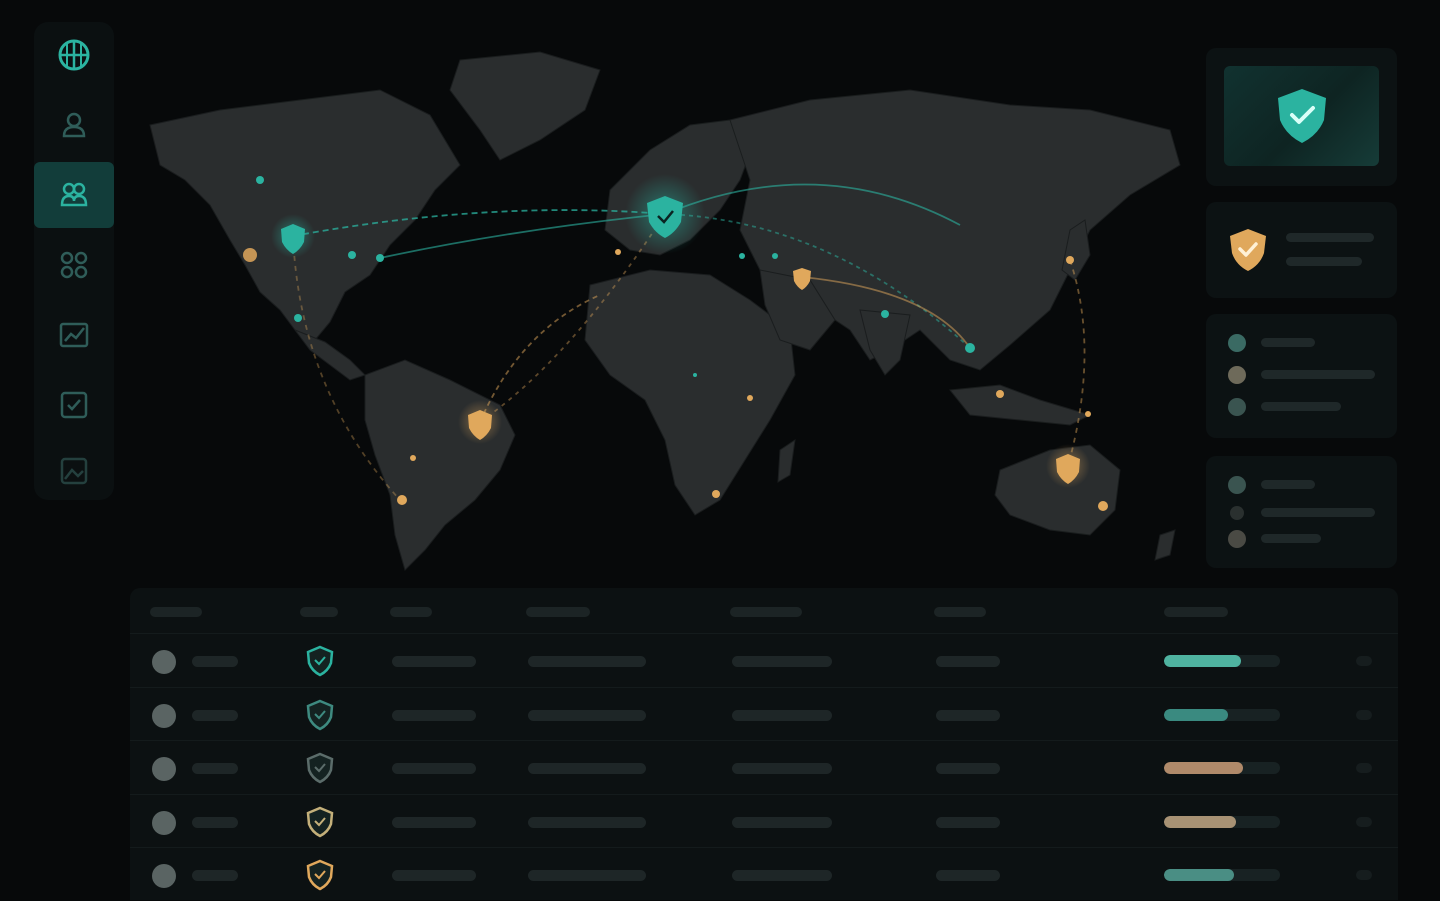 Image resolution: width=1440 pixels, height=901 pixels. I want to click on landmass-south-america, so click(440, 465).